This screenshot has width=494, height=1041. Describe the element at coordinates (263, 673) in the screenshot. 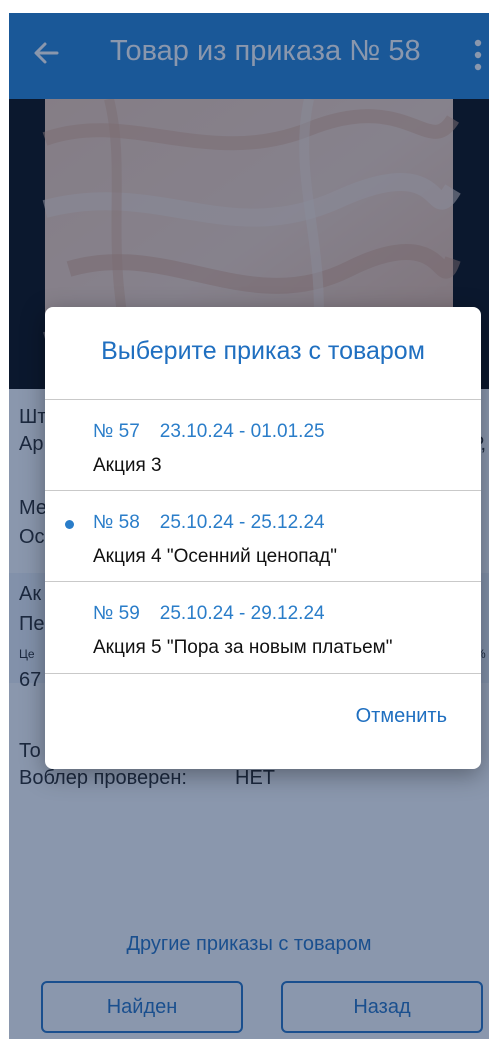

I see `divider` at that location.